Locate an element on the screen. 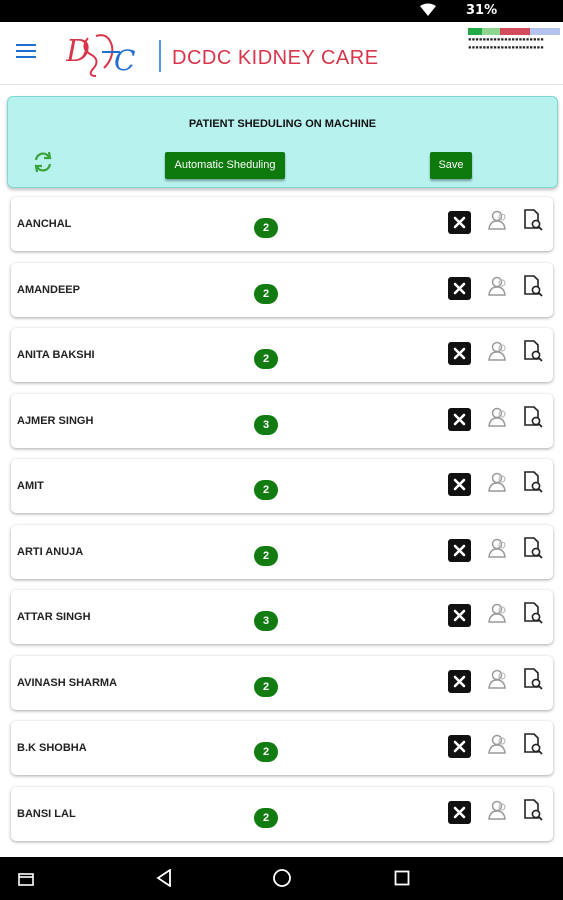  patient-name: AMANDEEP is located at coordinates (48, 290).